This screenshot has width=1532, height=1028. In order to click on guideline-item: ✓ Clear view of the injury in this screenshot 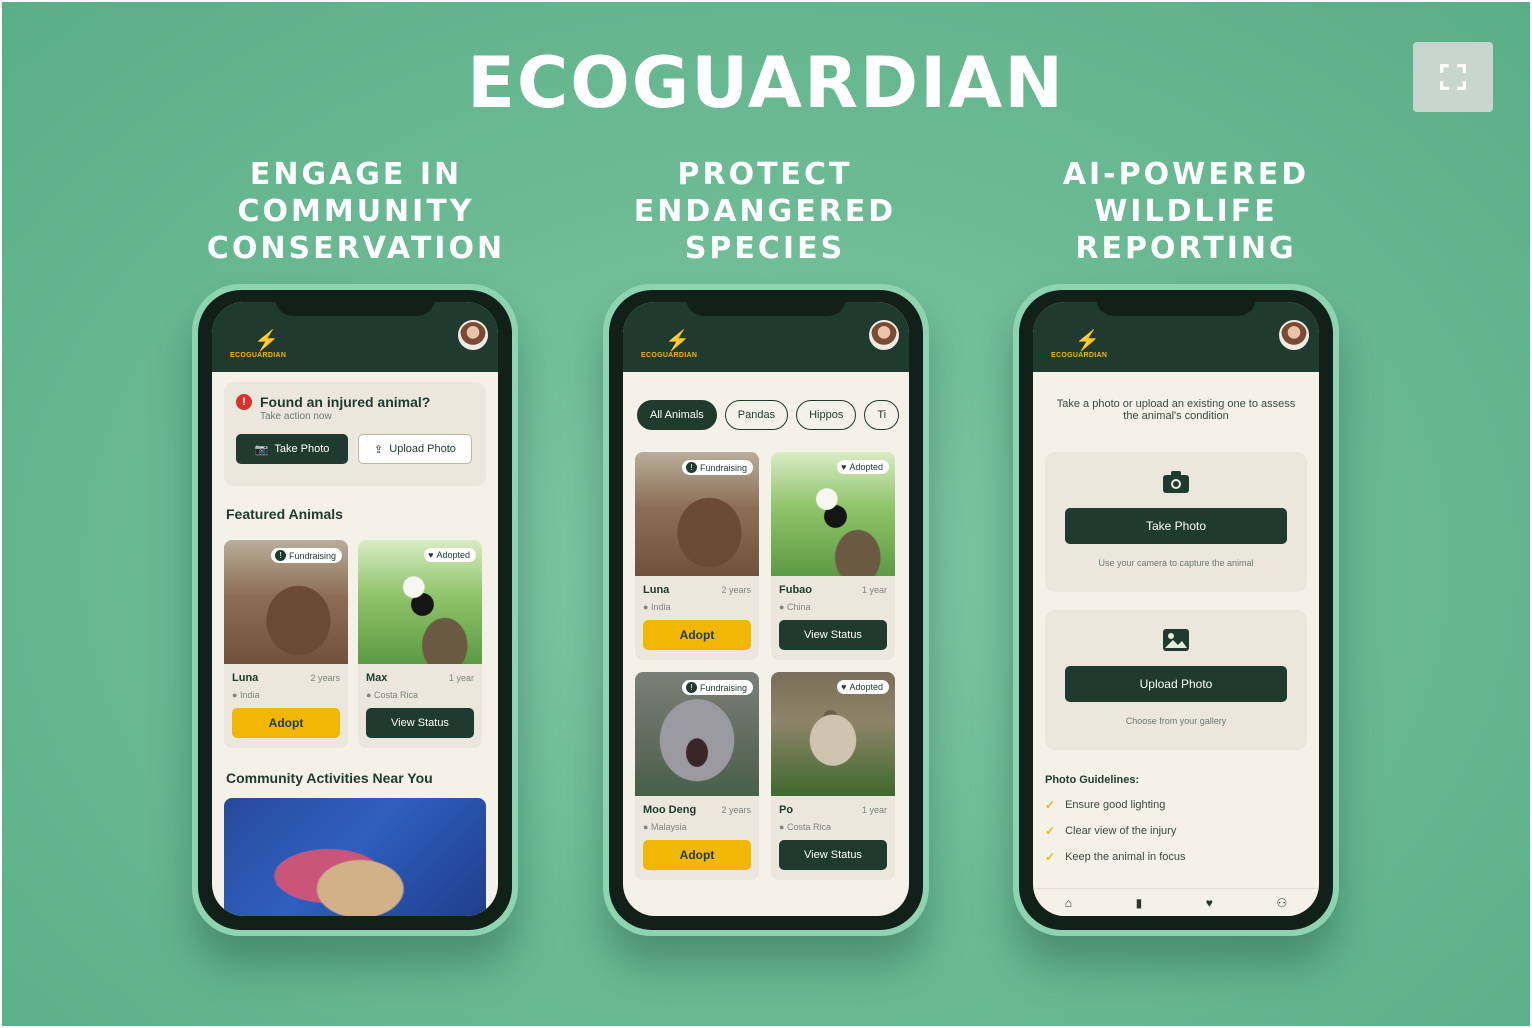, I will do `click(1182, 831)`.